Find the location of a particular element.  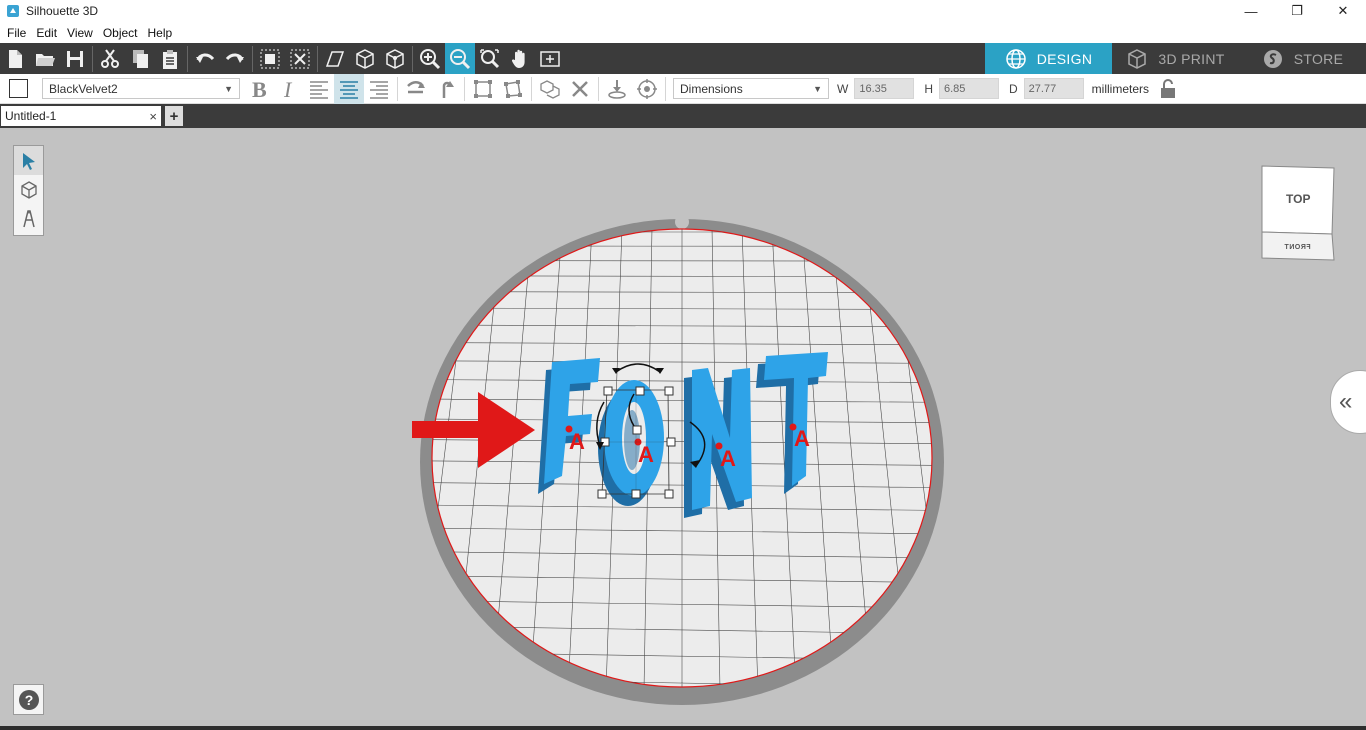

transform-button is located at coordinates (513, 89).